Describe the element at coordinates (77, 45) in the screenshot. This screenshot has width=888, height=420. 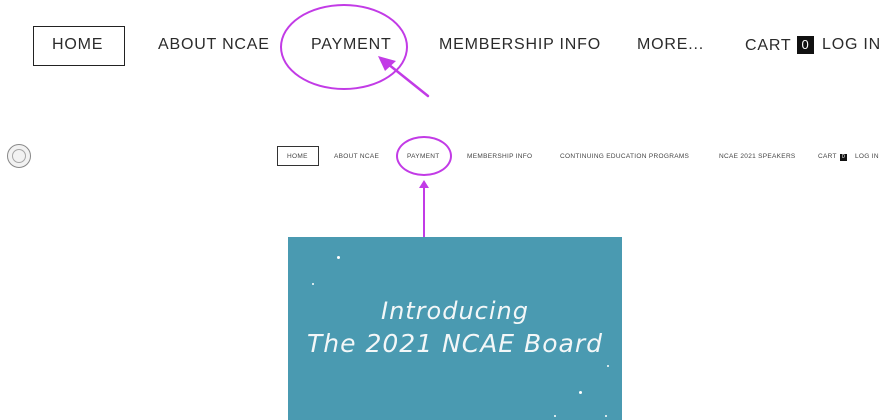
I see `zoomed-nav-home: HOME` at that location.